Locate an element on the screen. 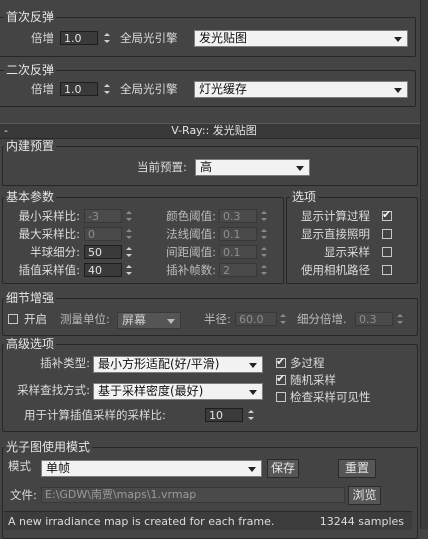 The width and height of the screenshot is (428, 539). min-rate-label: 最小采样比: is located at coordinates (49, 216).